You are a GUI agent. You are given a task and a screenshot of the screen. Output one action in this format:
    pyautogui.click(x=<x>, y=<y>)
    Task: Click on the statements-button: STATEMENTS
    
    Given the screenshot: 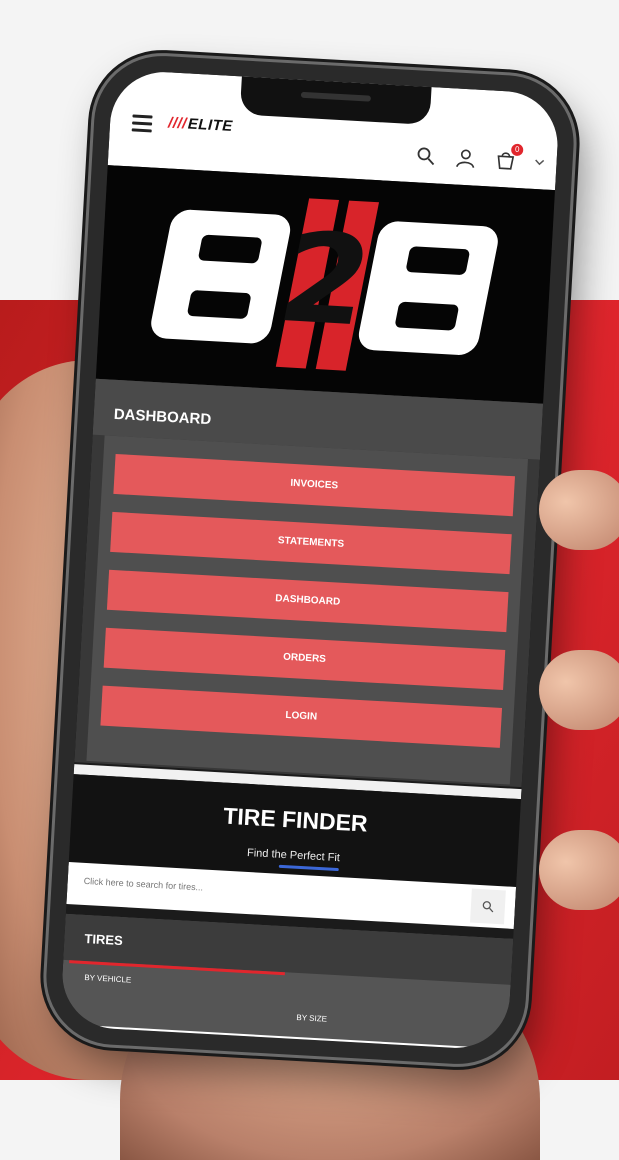 What is the action you would take?
    pyautogui.click(x=311, y=543)
    